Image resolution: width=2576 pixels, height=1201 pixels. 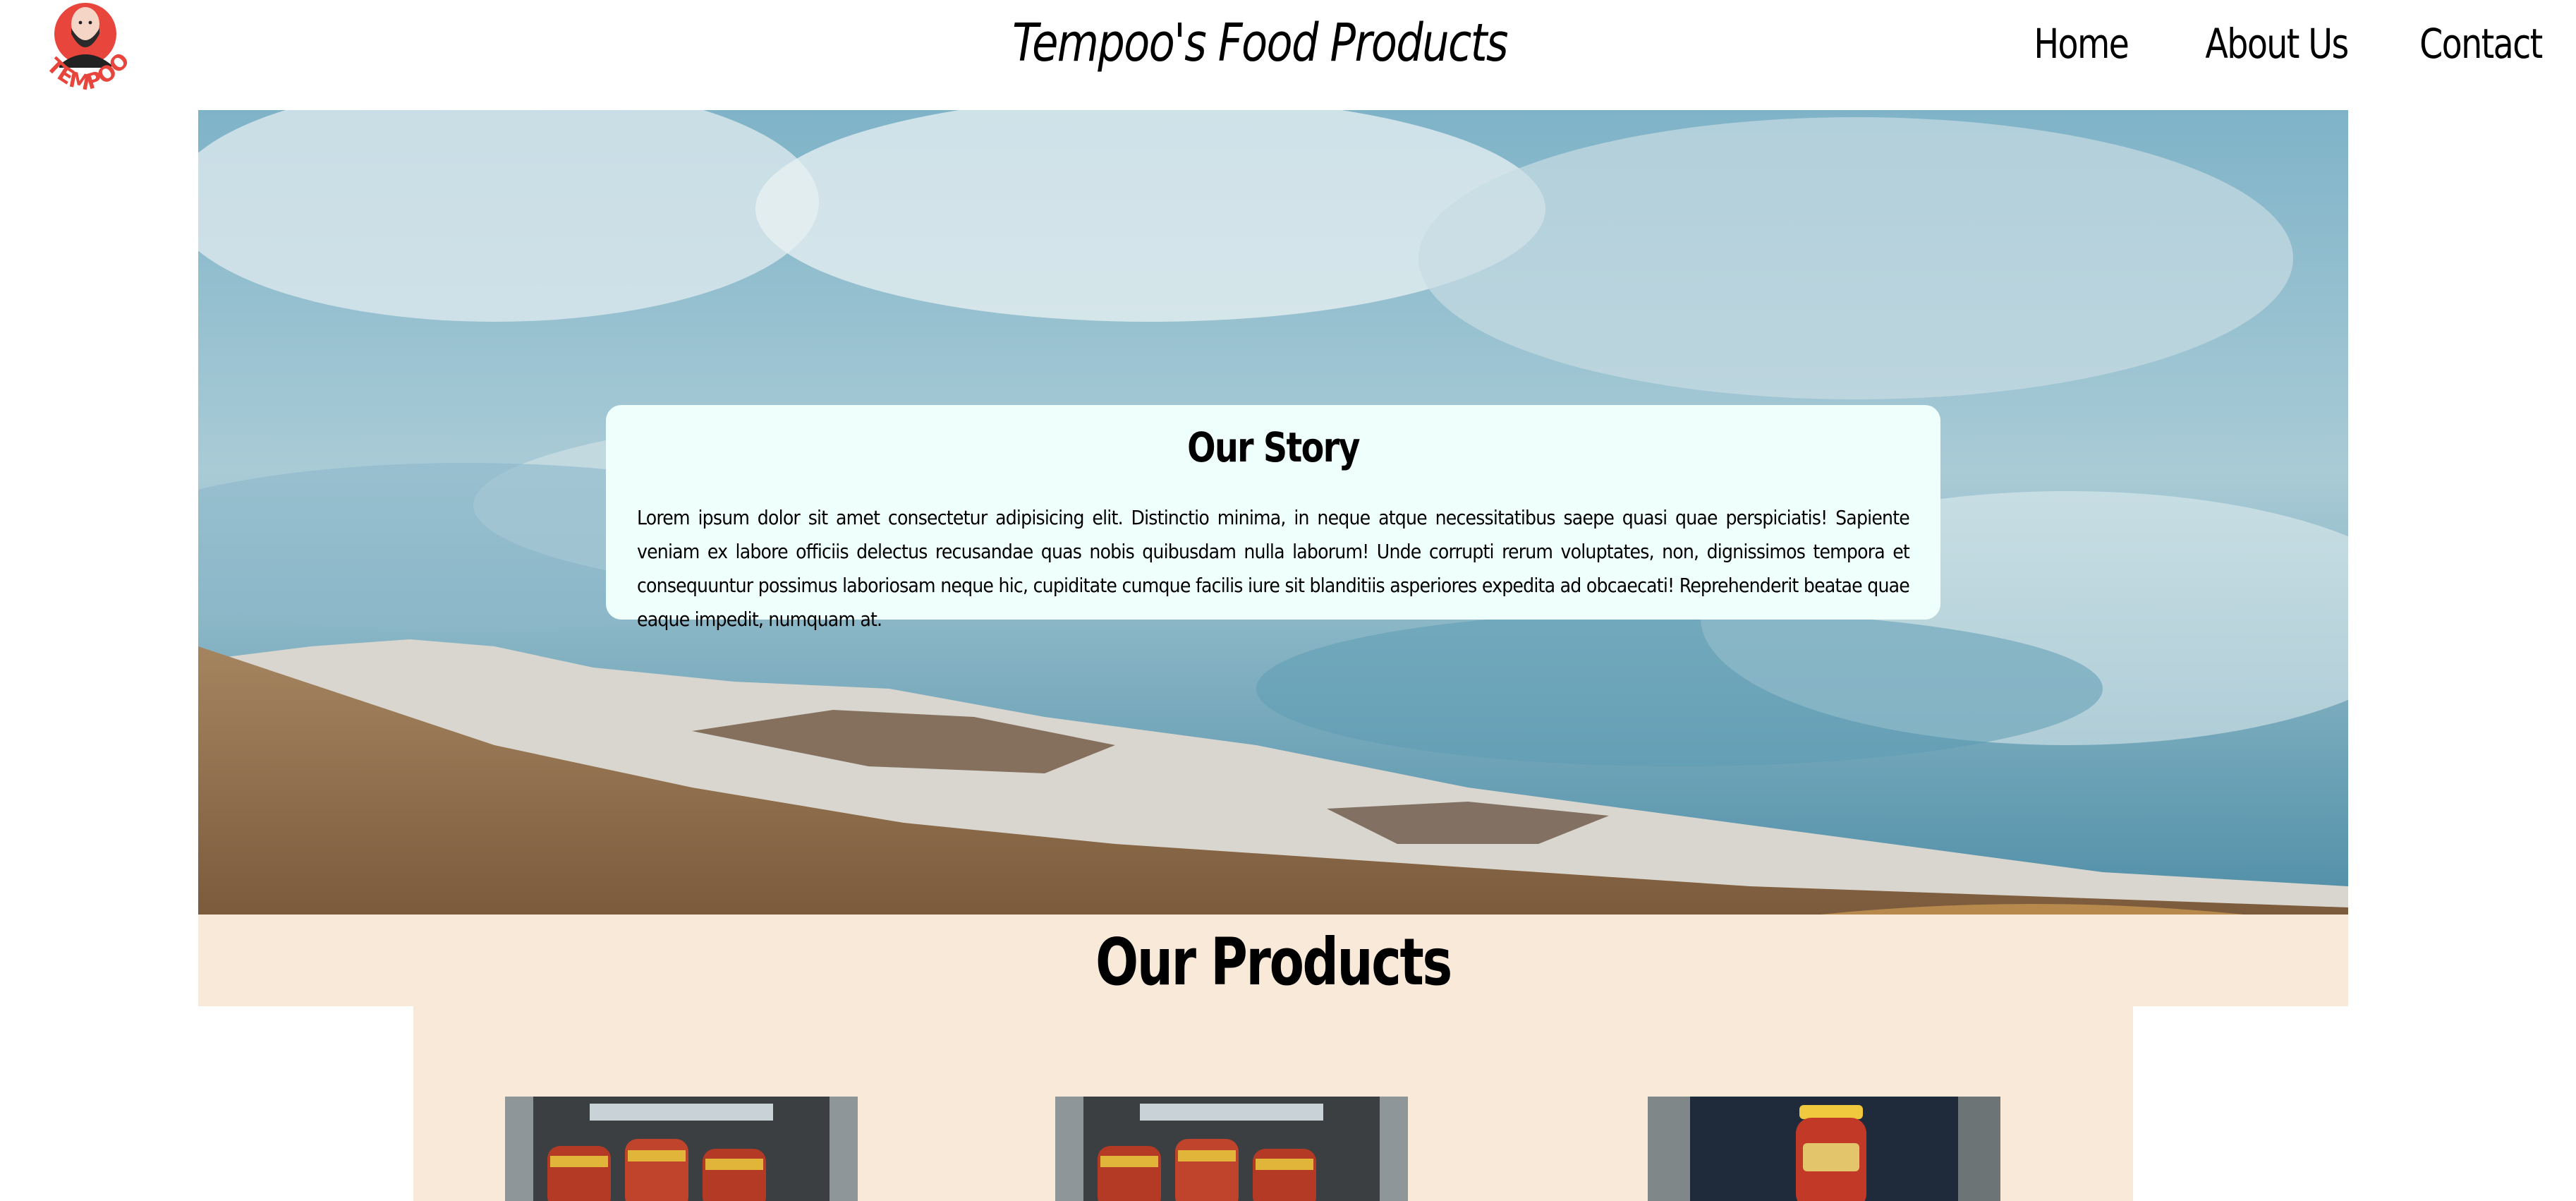 I want to click on products-title: Our Products, so click(x=1273, y=962).